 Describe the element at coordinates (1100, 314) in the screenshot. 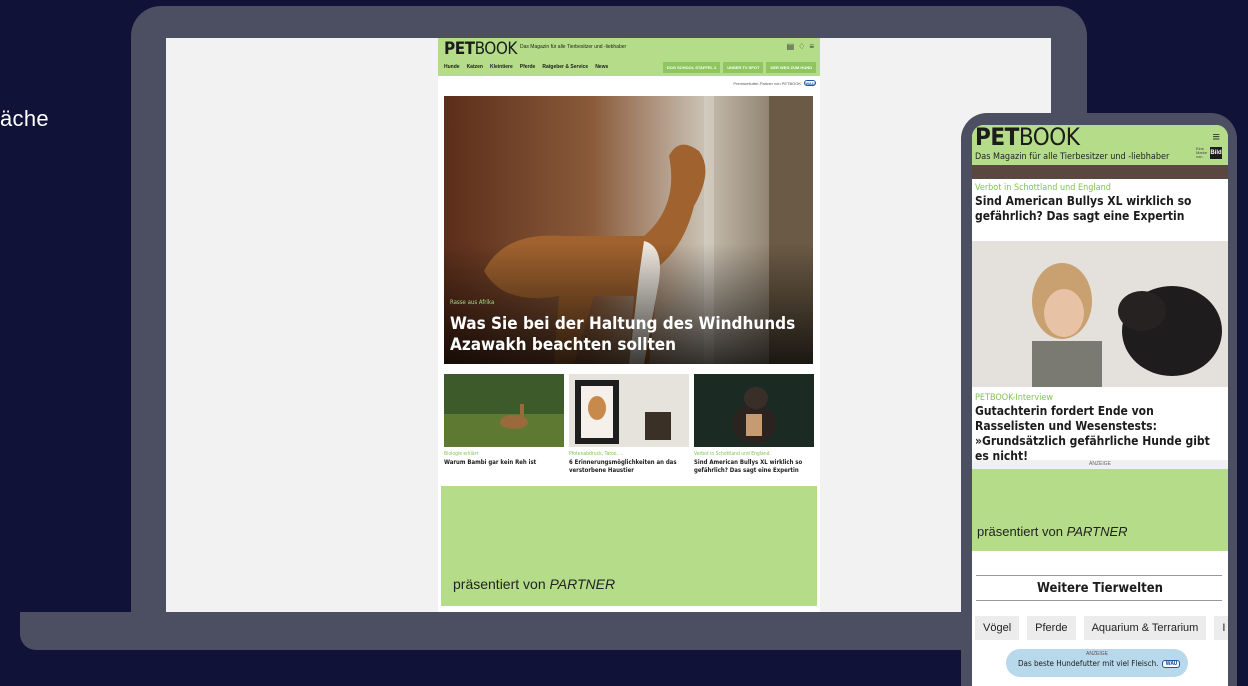

I see `article2-image` at that location.